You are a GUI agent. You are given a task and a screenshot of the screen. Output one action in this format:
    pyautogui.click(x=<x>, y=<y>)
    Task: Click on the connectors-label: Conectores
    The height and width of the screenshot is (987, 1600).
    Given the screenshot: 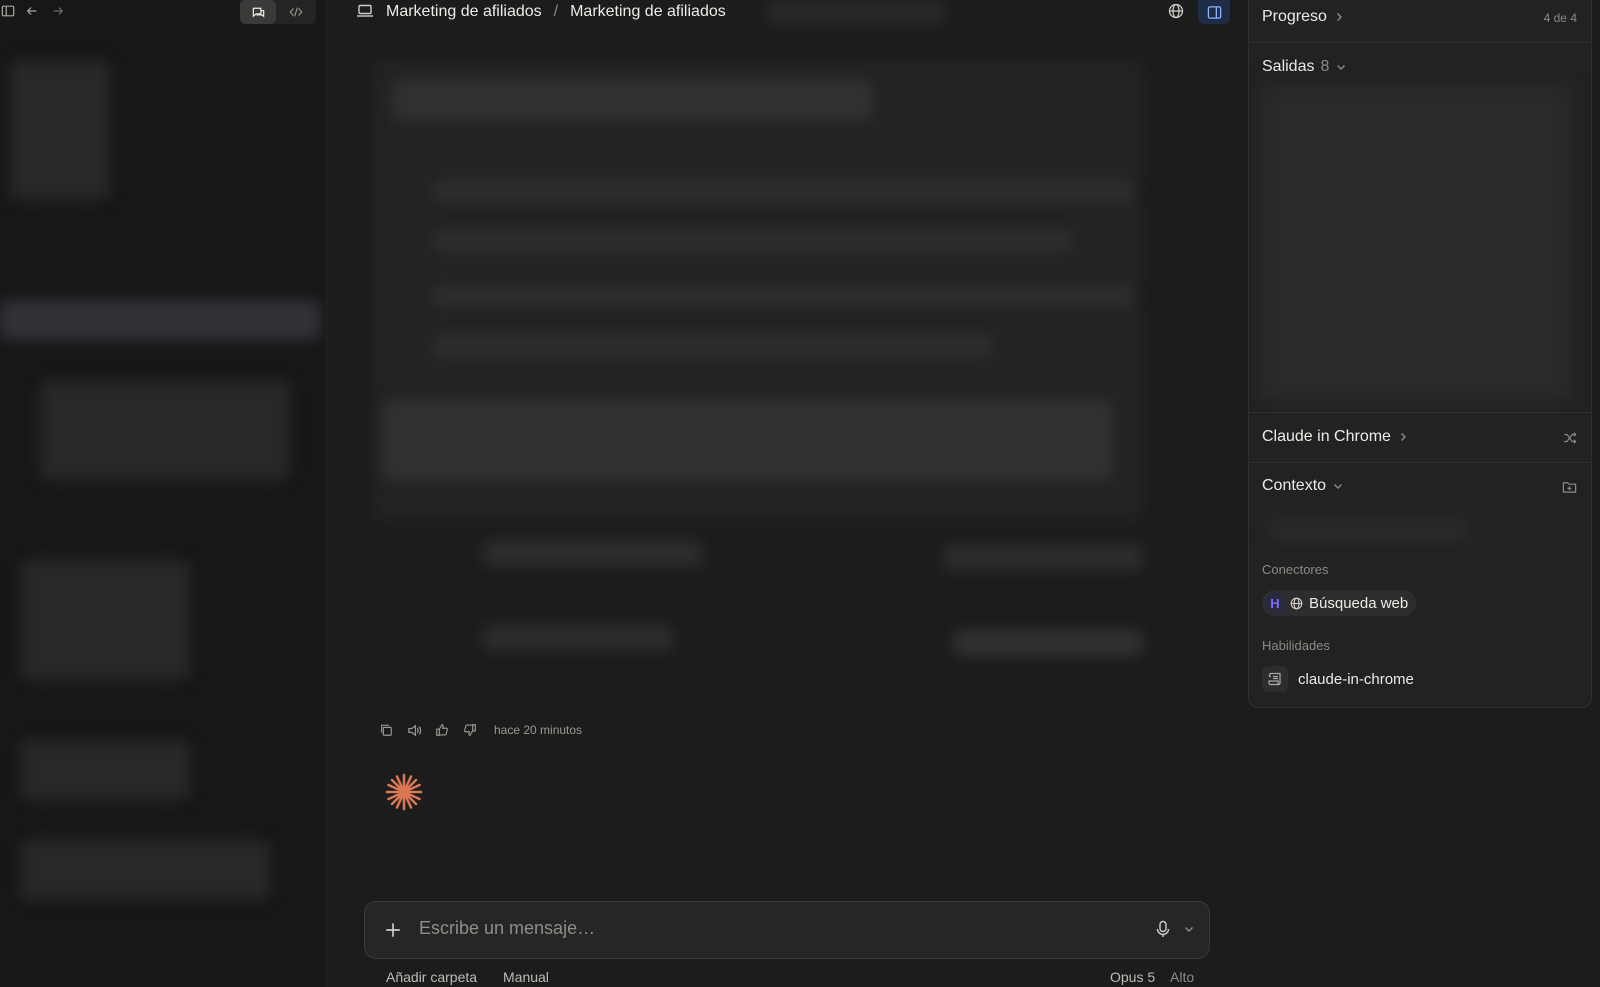 What is the action you would take?
    pyautogui.click(x=1295, y=569)
    